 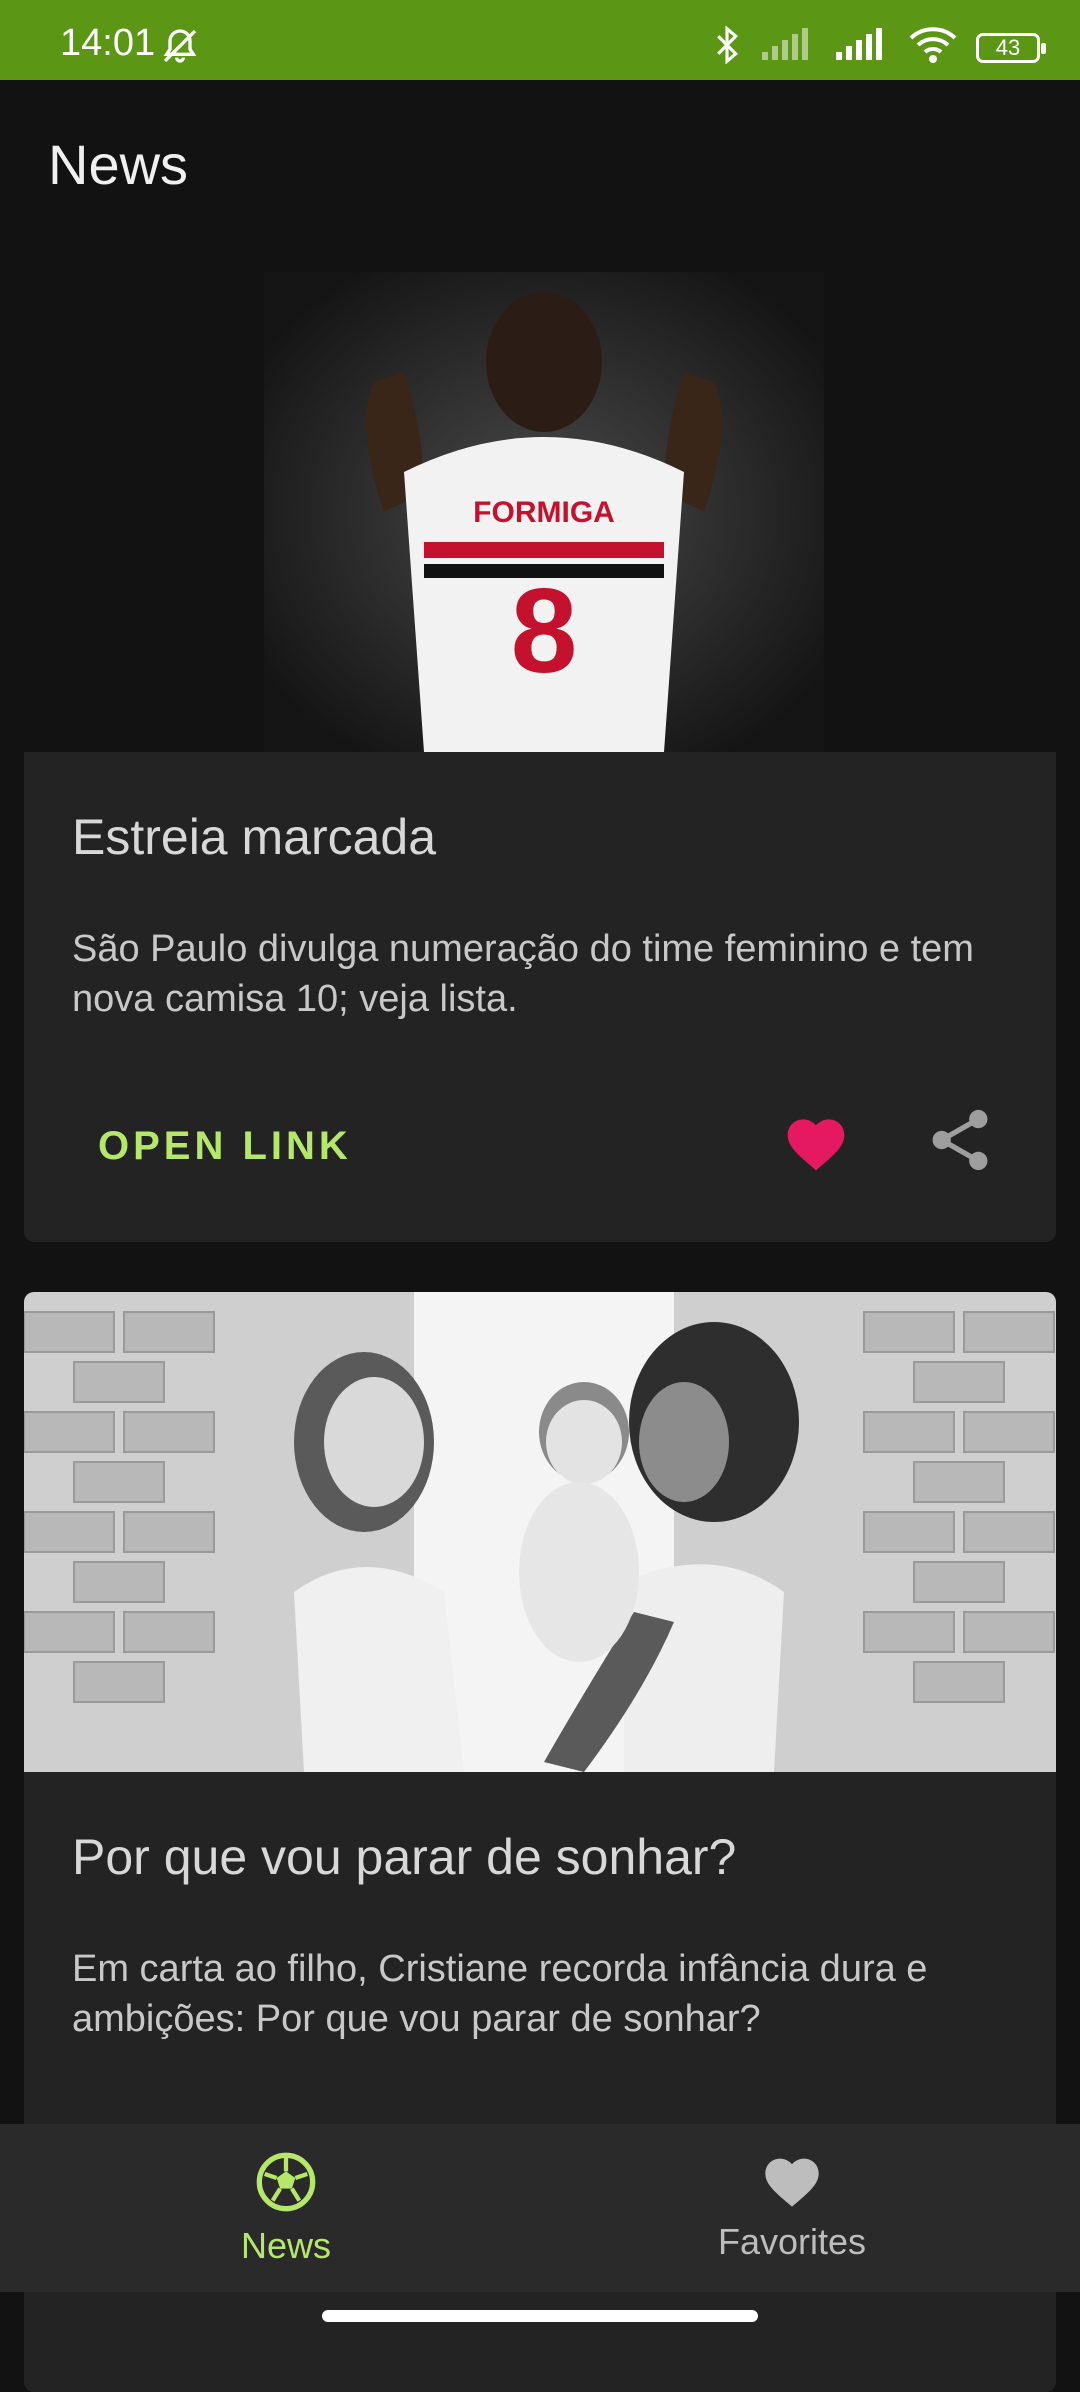 I want to click on bell-muted-icon, so click(x=180, y=48).